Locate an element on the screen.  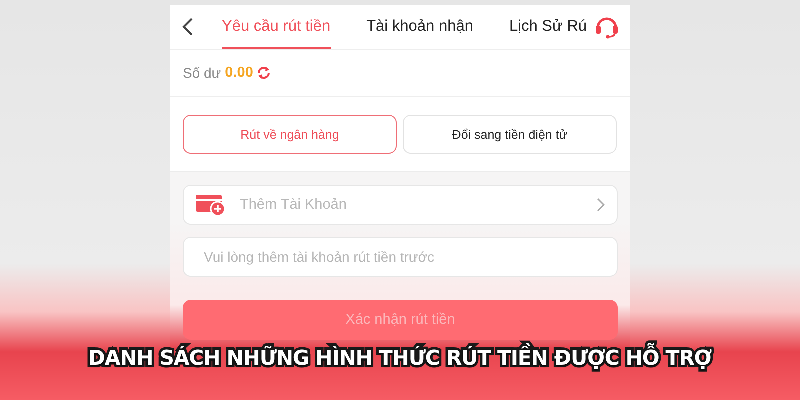
refresh-icon is located at coordinates (264, 73).